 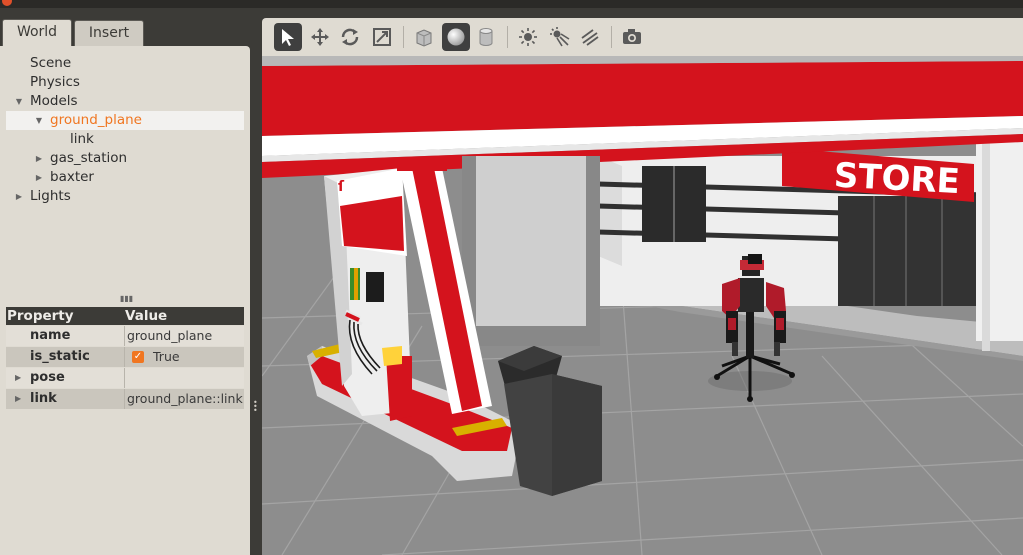 I want to click on svg-text: ſ, so click(x=341, y=187).